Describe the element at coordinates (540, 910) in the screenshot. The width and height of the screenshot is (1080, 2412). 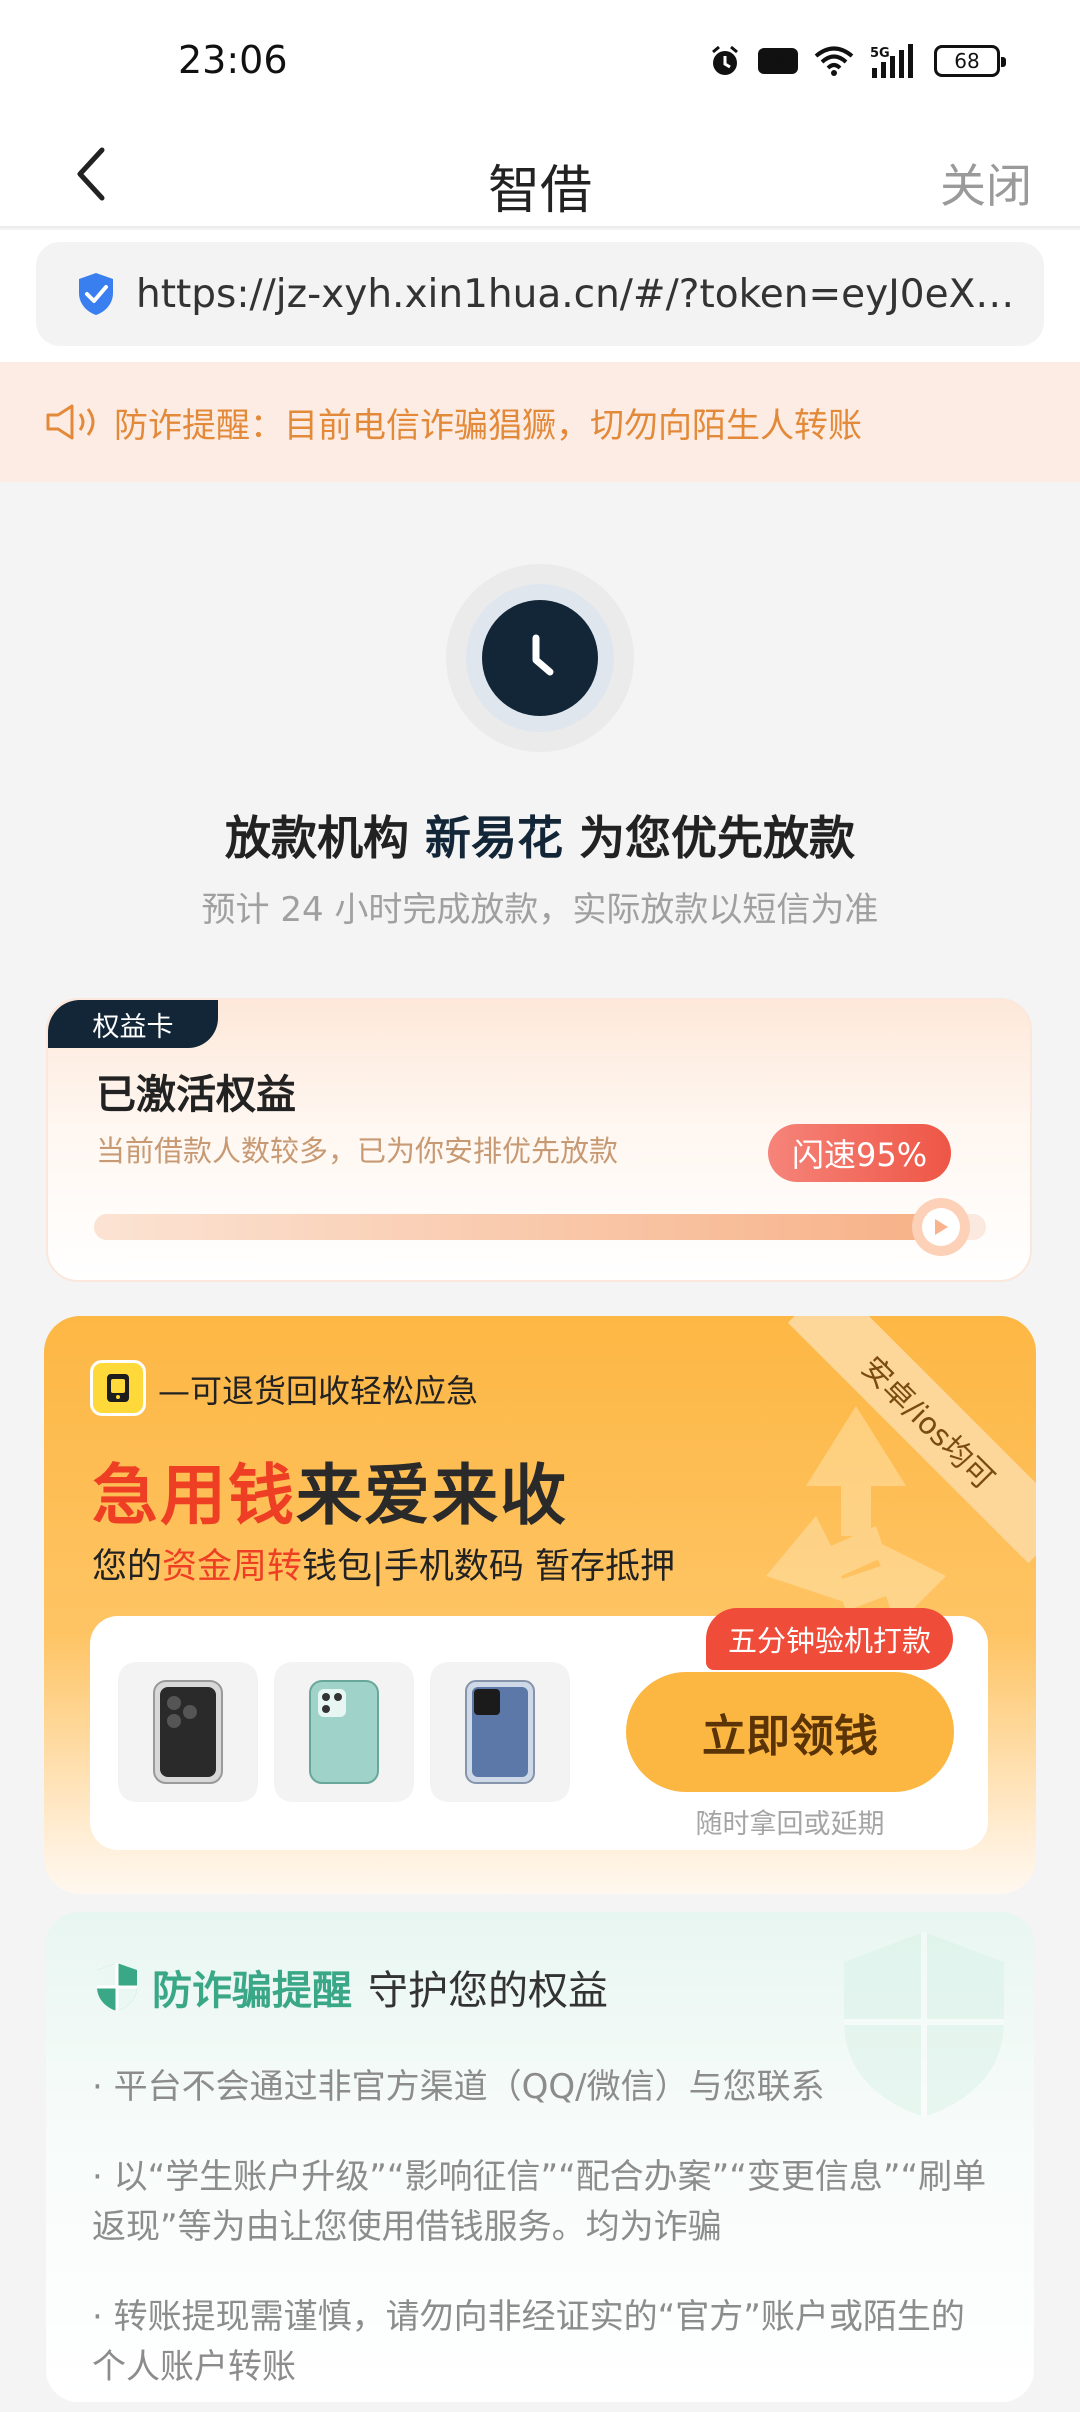
I see `loan-subline: 预计 24 小时完成放款，实际放款以短信为准` at that location.